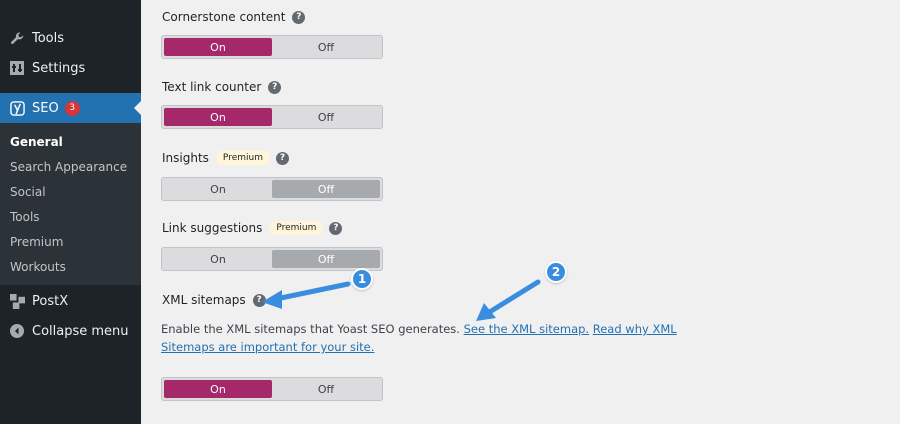 The height and width of the screenshot is (424, 900). What do you see at coordinates (401, 300) in the screenshot?
I see `annotation-arrows` at bounding box center [401, 300].